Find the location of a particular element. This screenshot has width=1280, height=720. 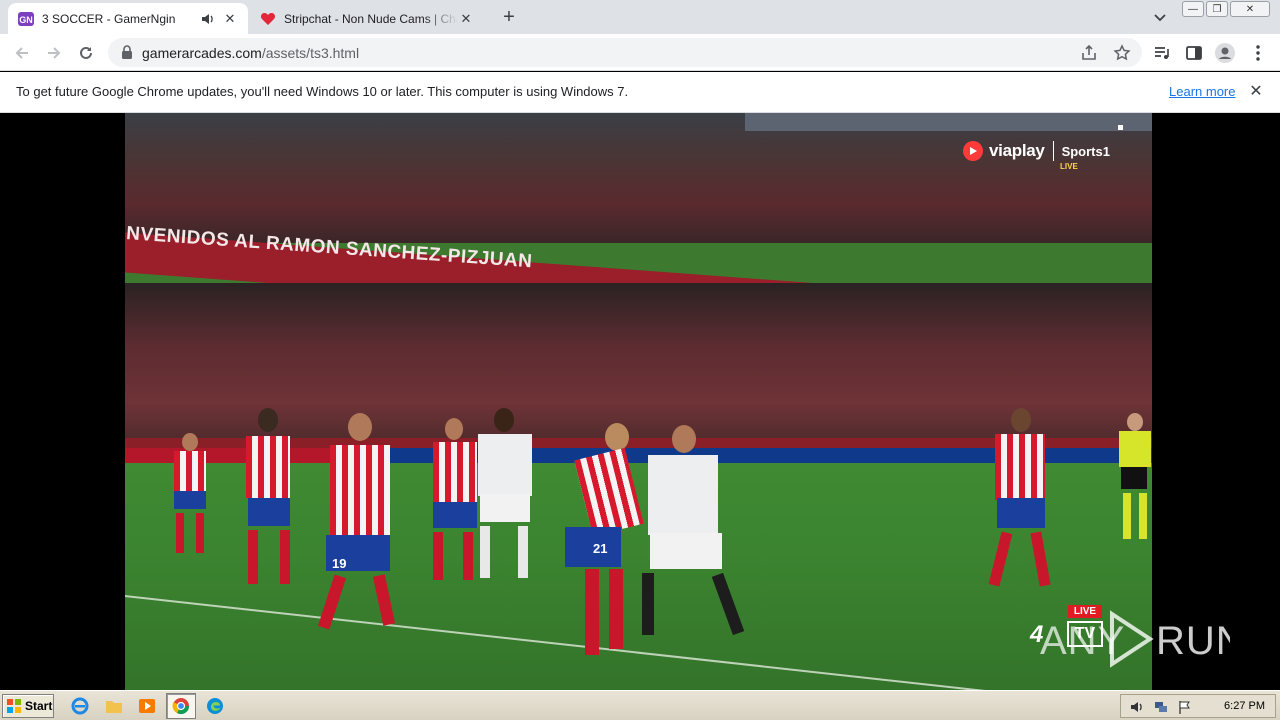

tab-stripchat: Stripchat - Non Nude Cams | Chat wi ✕ is located at coordinates (367, 18).